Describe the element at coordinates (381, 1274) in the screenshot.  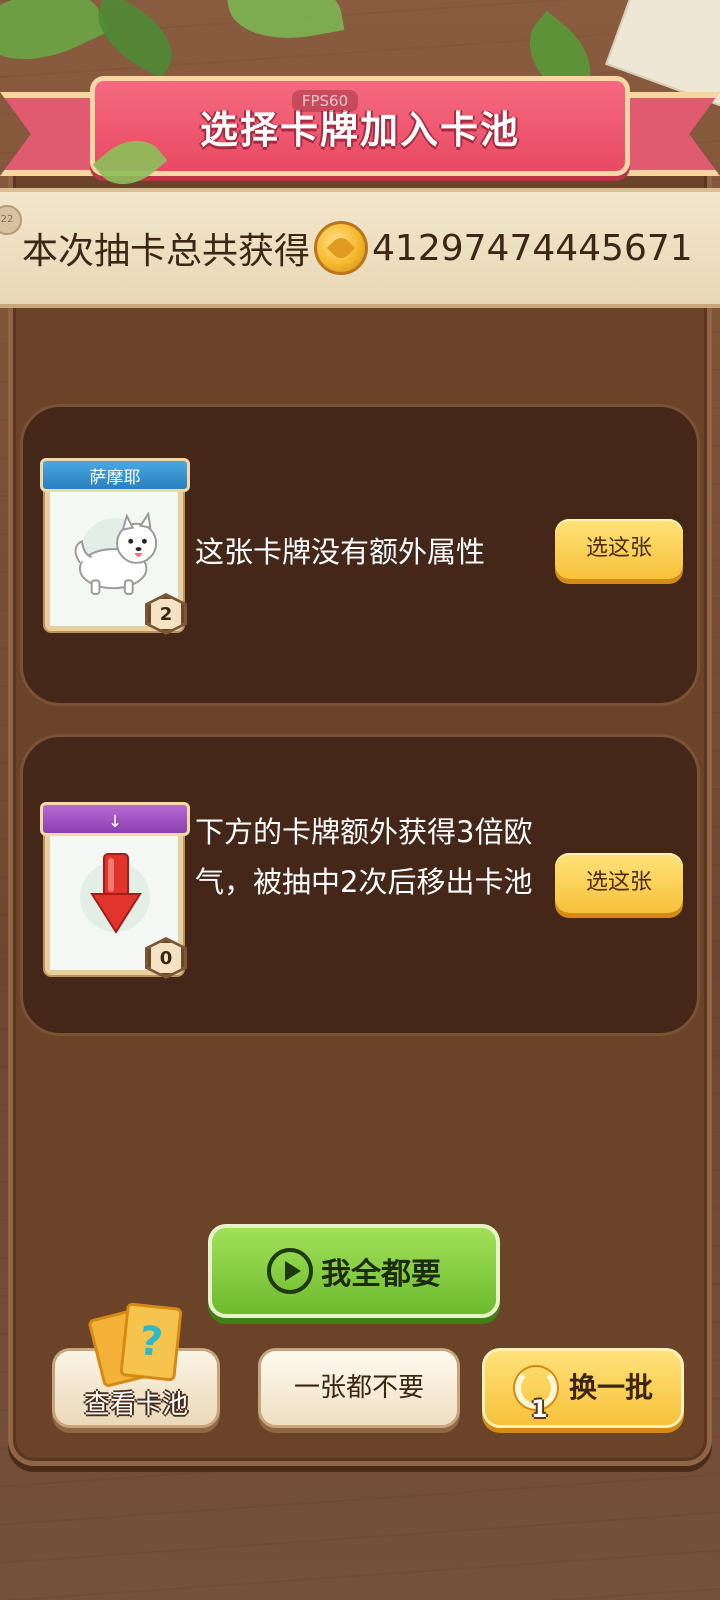
I see `take-all-label: 我全都要` at that location.